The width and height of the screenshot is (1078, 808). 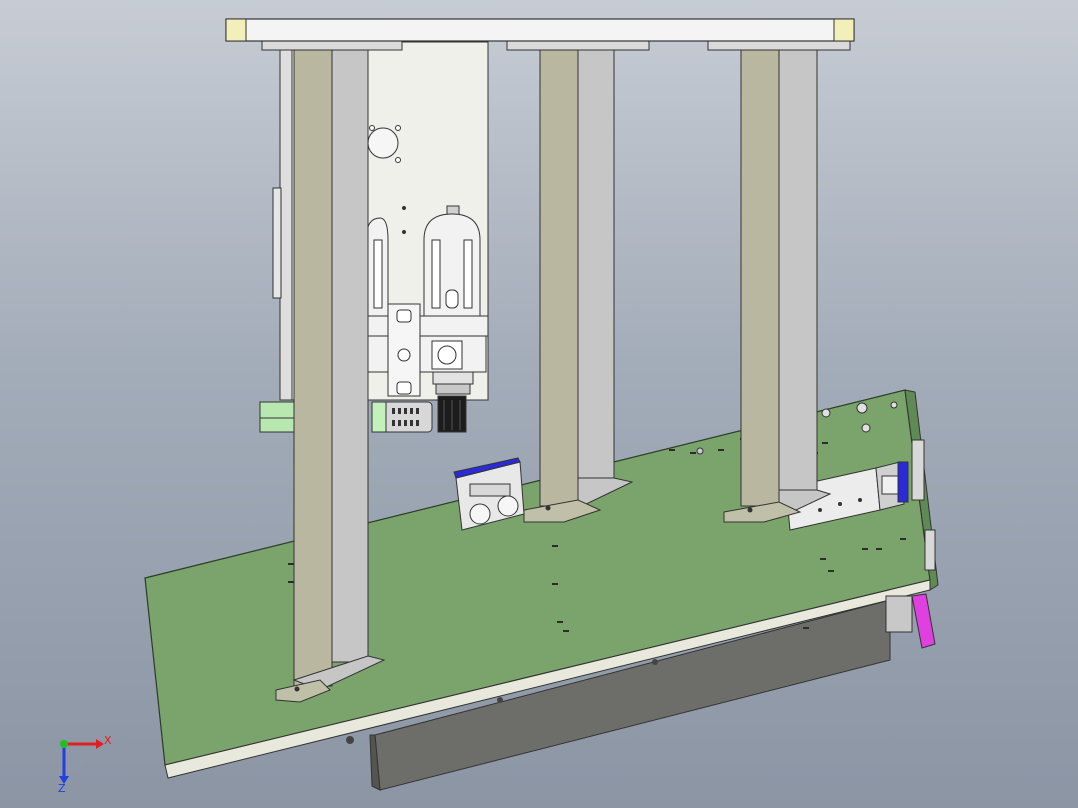 I want to click on panel-side-tab, so click(x=277, y=243).